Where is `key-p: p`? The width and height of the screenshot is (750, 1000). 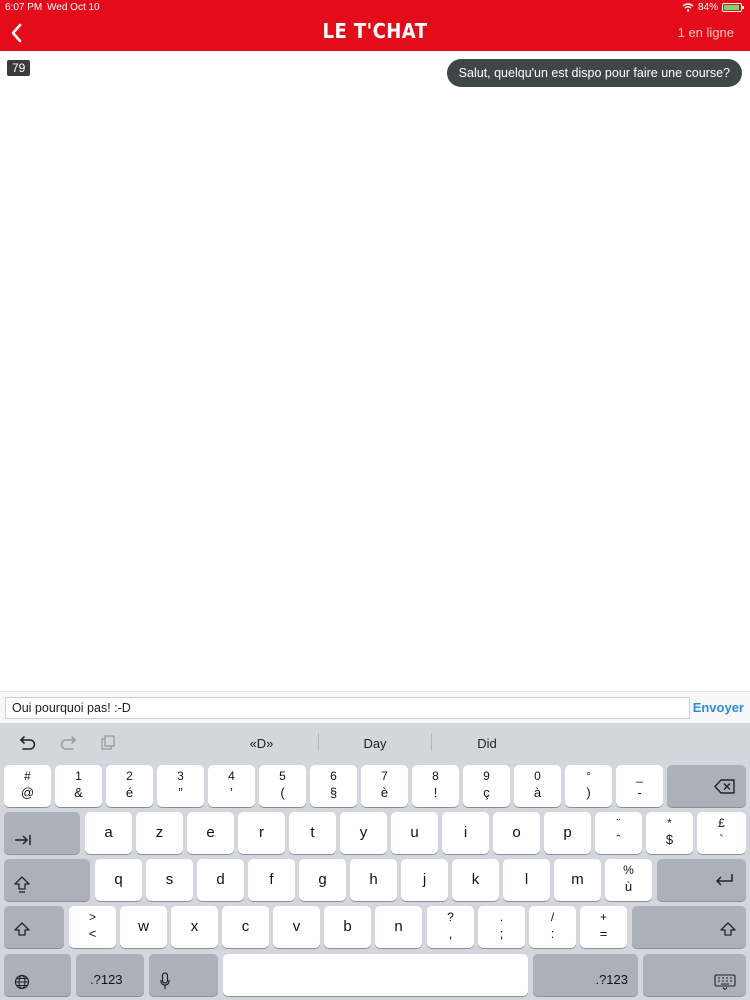 key-p: p is located at coordinates (567, 833).